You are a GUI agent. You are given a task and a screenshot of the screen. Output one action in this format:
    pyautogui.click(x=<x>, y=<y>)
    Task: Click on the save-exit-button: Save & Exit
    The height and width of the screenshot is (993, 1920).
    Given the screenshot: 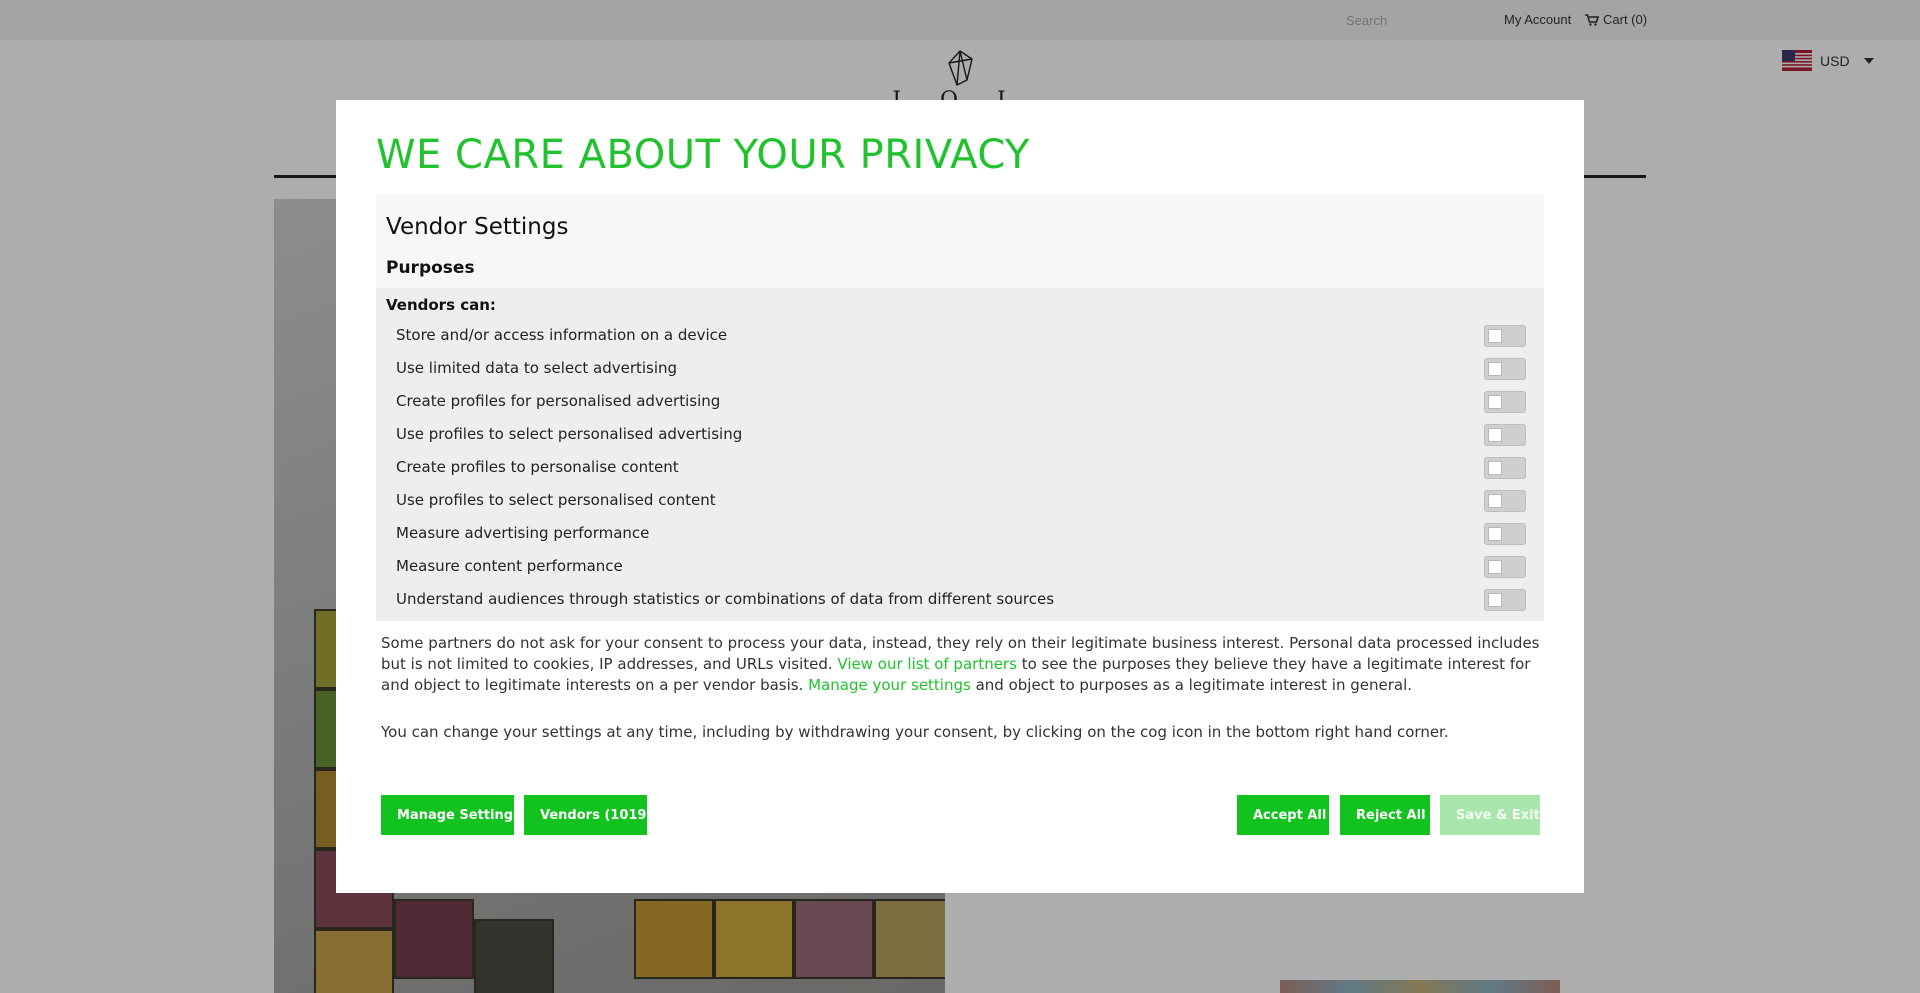 What is the action you would take?
    pyautogui.click(x=1490, y=815)
    